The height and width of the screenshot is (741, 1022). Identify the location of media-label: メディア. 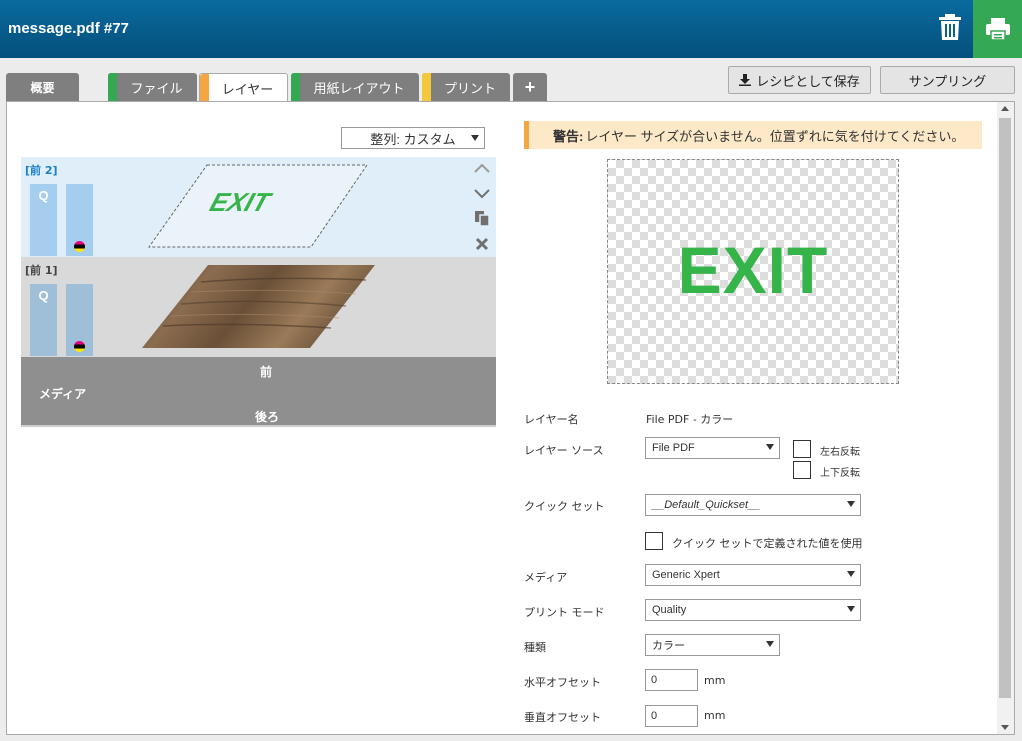
(63, 394).